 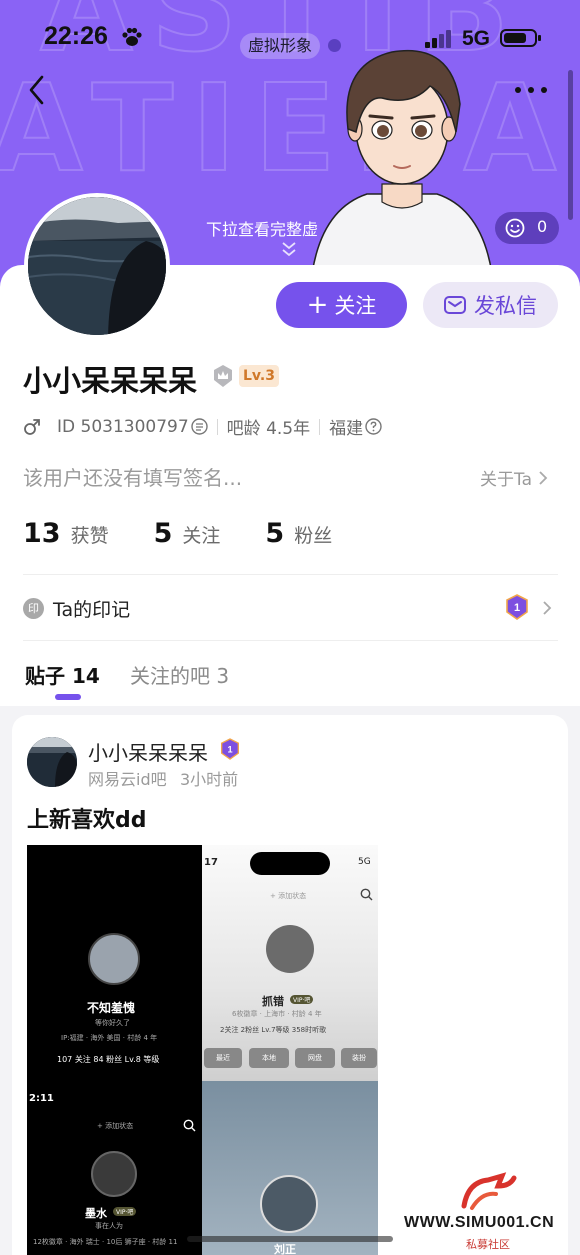 I want to click on likes-count: 13, so click(x=42, y=533).